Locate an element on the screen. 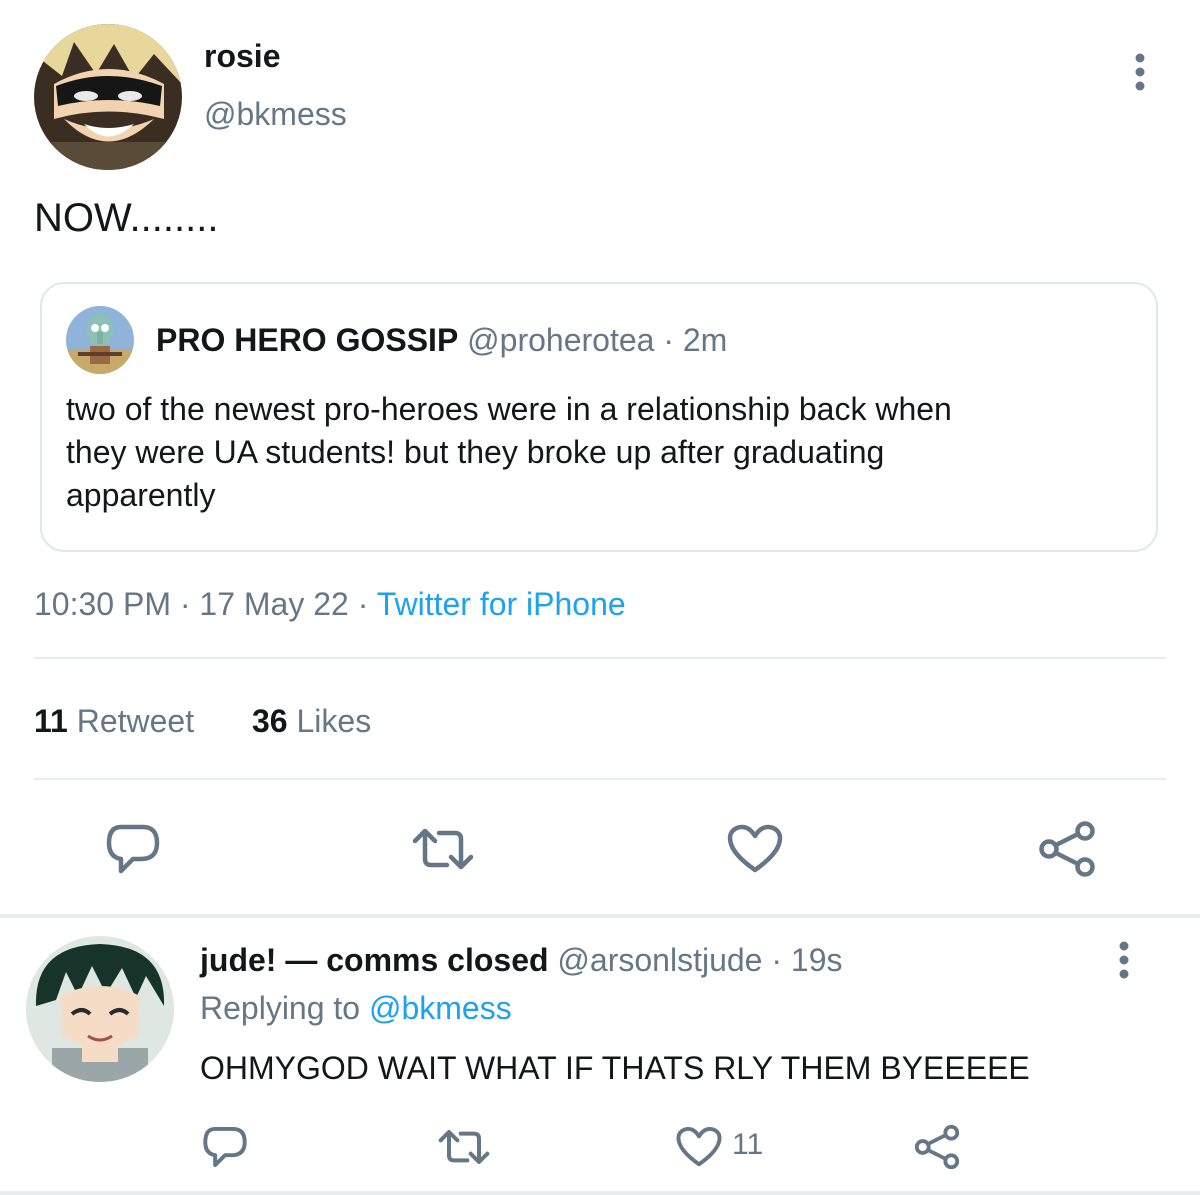 This screenshot has width=1200, height=1195. like-label: Likes is located at coordinates (334, 721).